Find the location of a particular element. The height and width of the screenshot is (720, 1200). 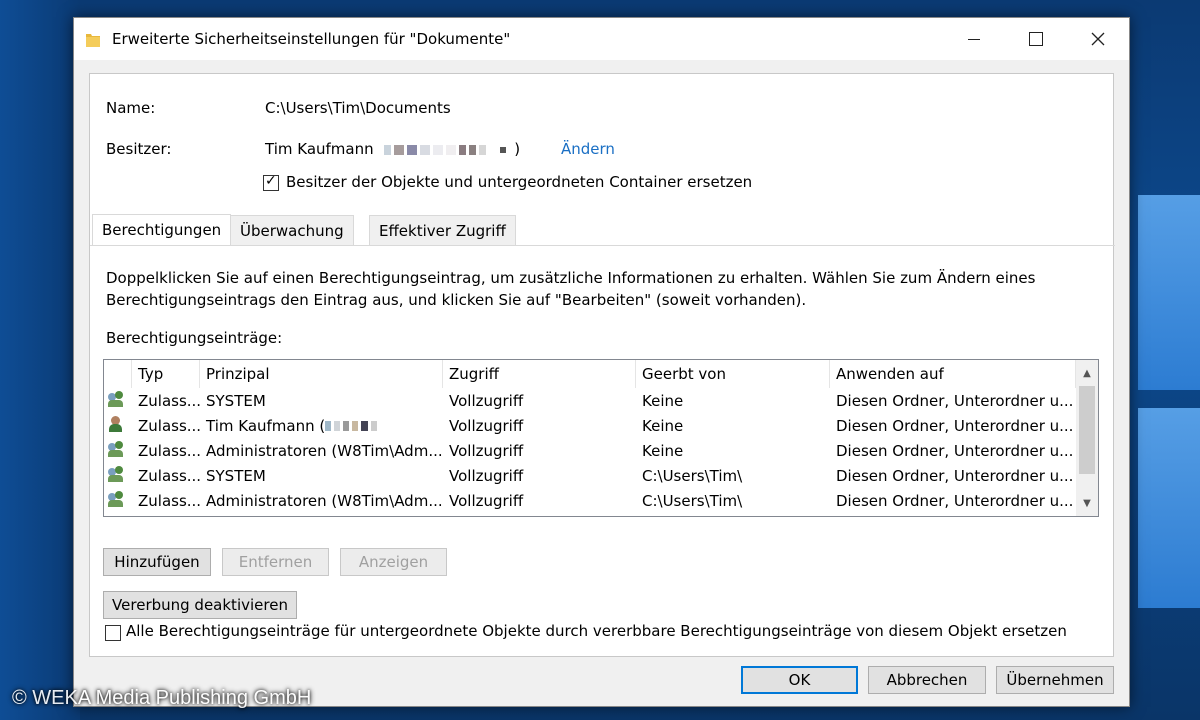

tab-divider is located at coordinates (602, 245).